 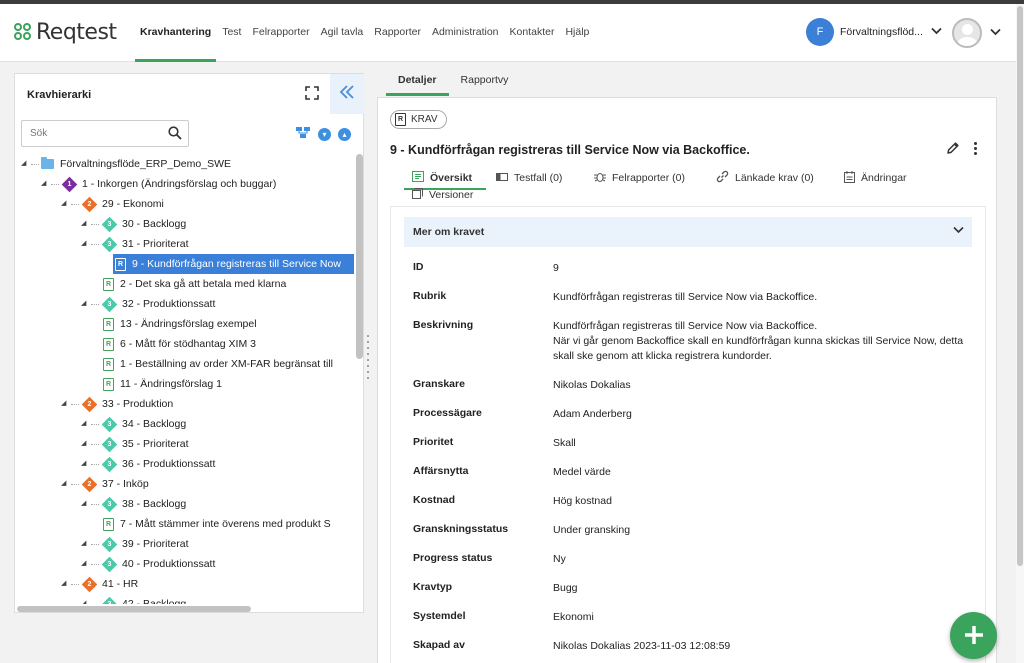 I want to click on tab-detaljer: Detaljer, so click(x=417, y=82).